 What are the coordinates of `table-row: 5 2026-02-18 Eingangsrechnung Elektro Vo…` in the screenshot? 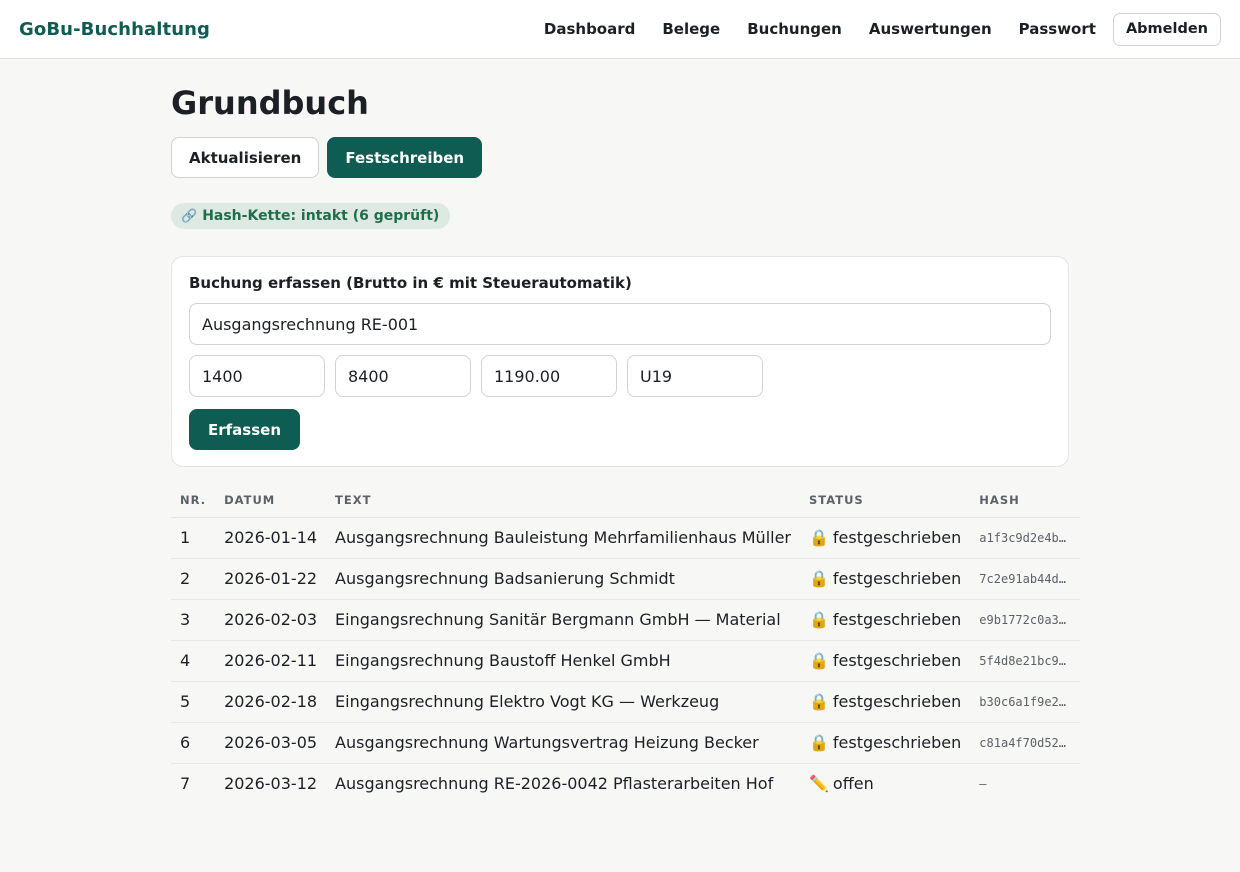 It's located at (626, 702).